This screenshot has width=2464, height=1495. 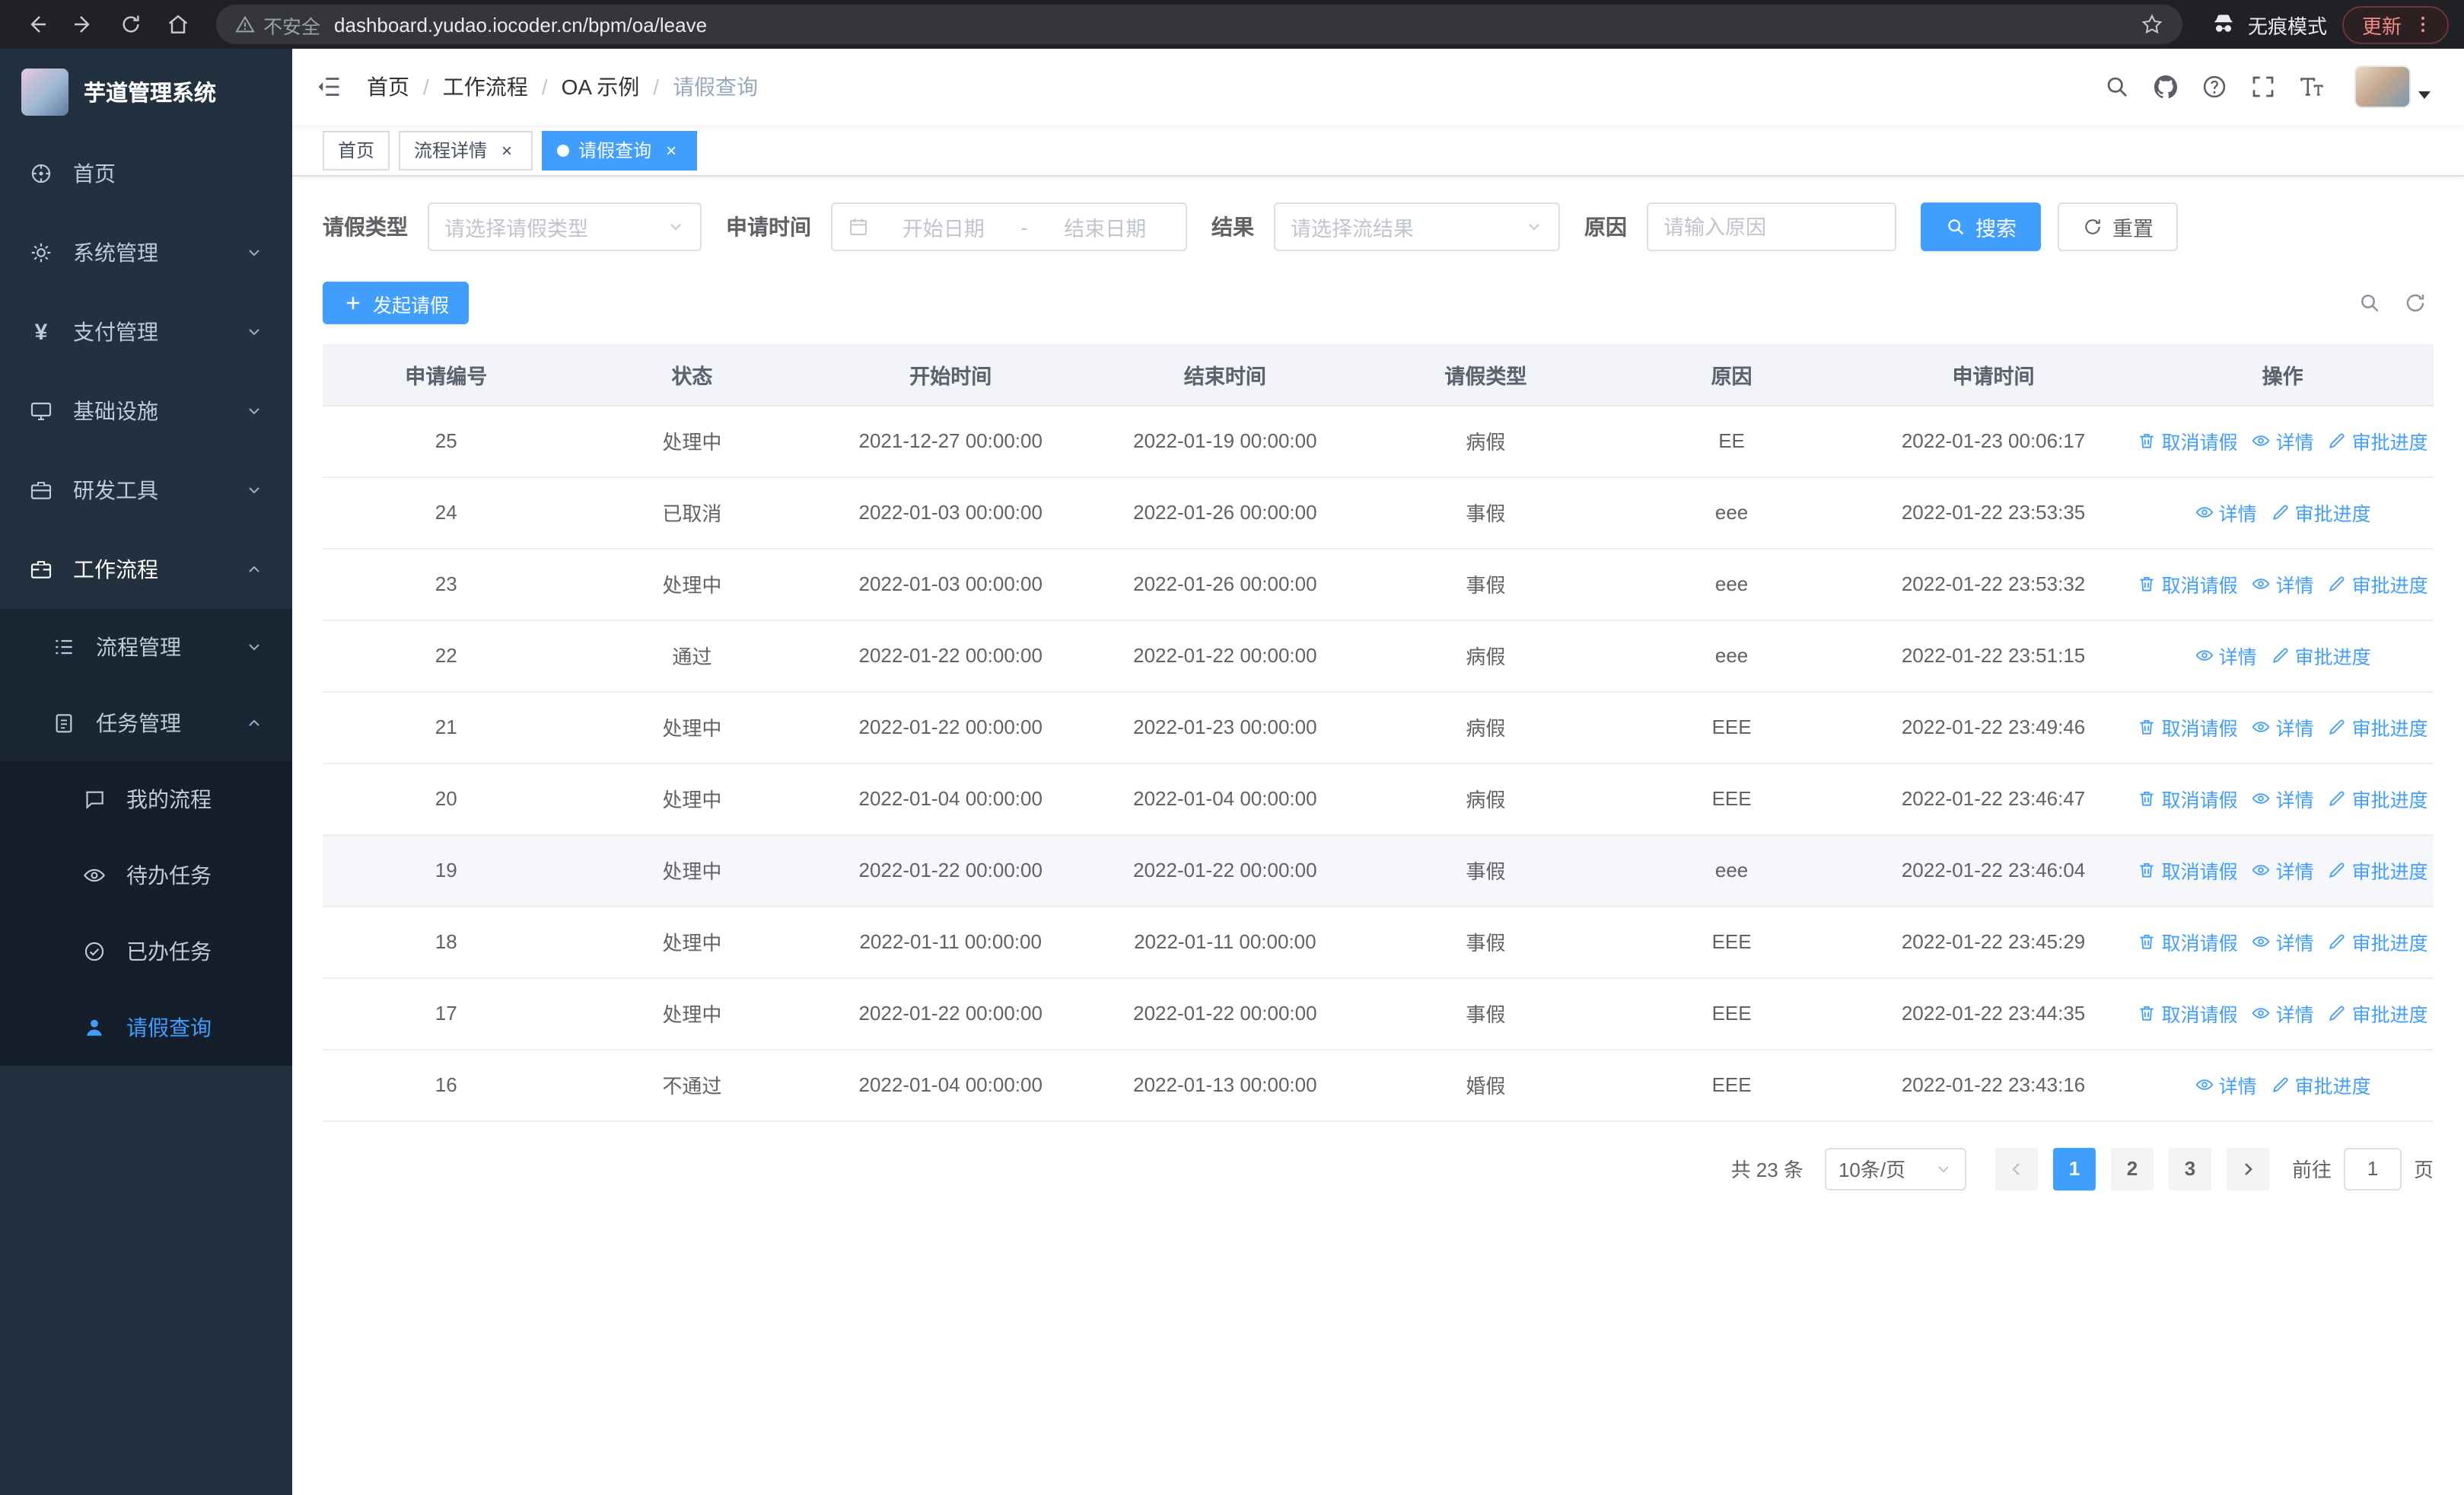 I want to click on page-button-1: 1, so click(x=2074, y=1168).